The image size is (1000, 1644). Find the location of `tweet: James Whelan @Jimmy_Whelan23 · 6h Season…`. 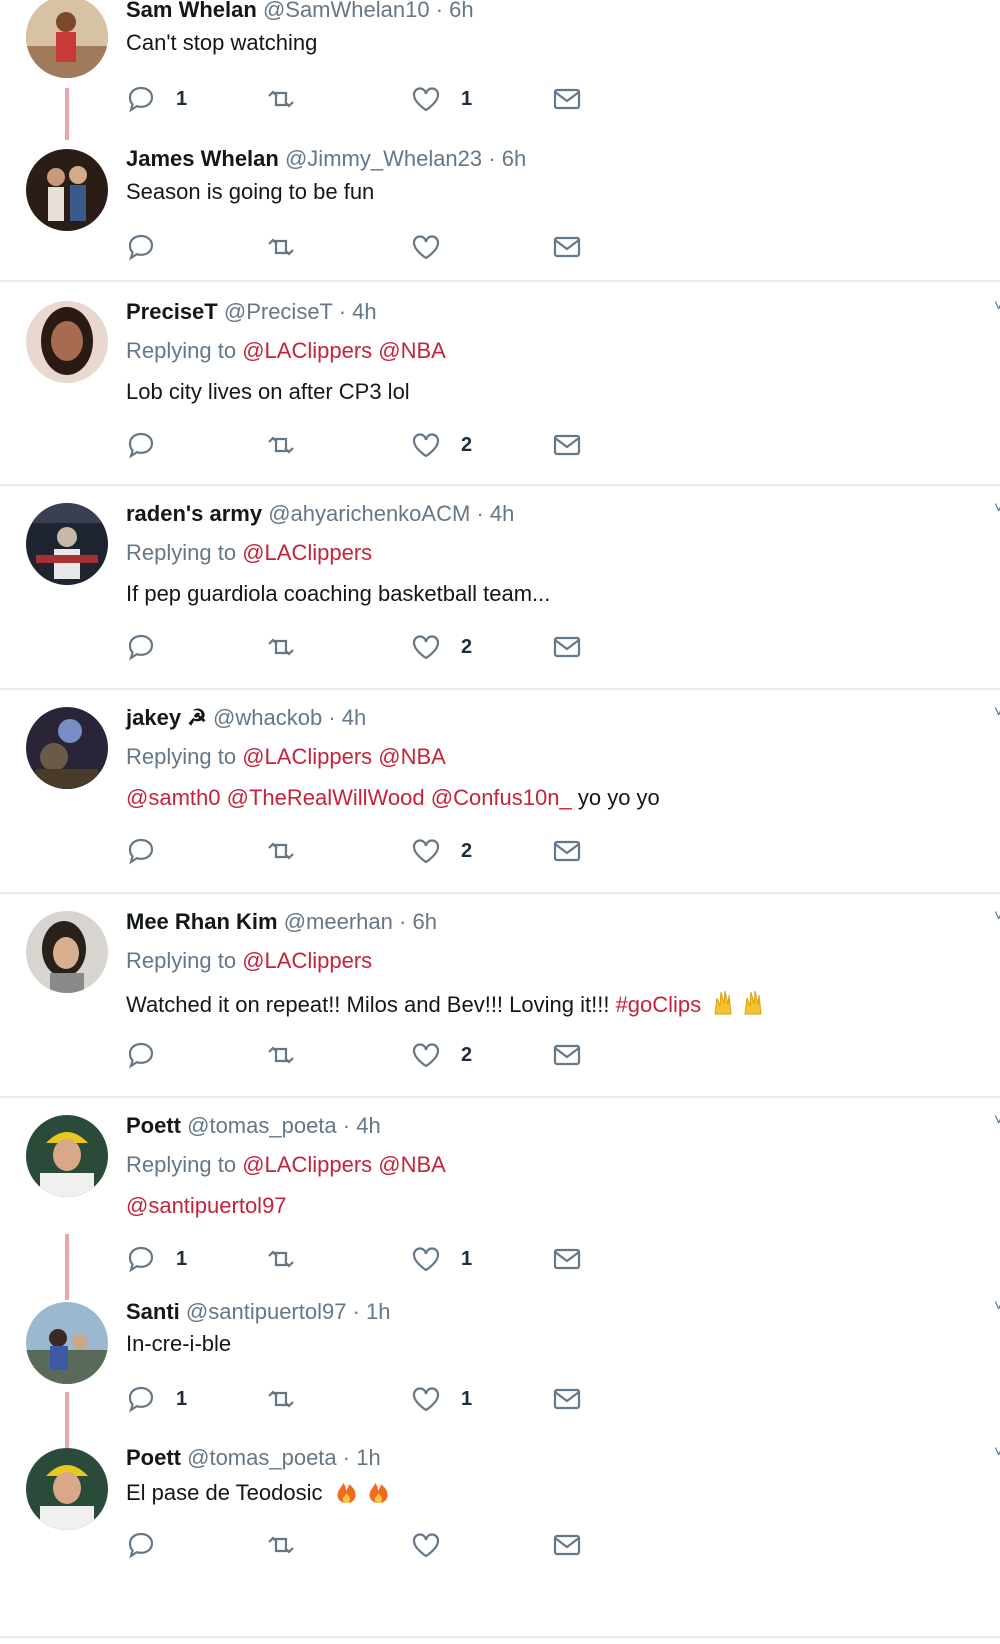

tweet: James Whelan @Jimmy_Whelan23 · 6h Season… is located at coordinates (500, 210).